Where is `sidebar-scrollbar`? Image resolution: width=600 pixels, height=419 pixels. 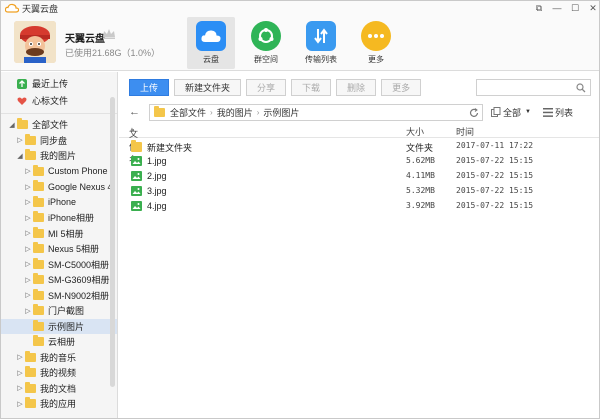
sidebar-scrollbar is located at coordinates (112, 242).